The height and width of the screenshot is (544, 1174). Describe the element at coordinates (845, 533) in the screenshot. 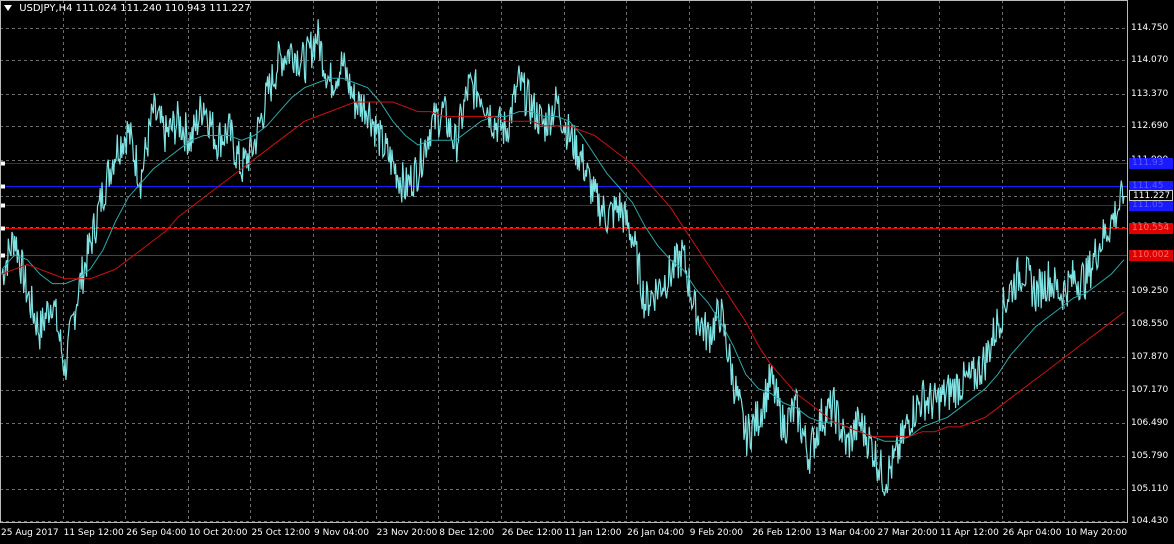

I see `x-tick-label: 13 Mar 04:00` at that location.